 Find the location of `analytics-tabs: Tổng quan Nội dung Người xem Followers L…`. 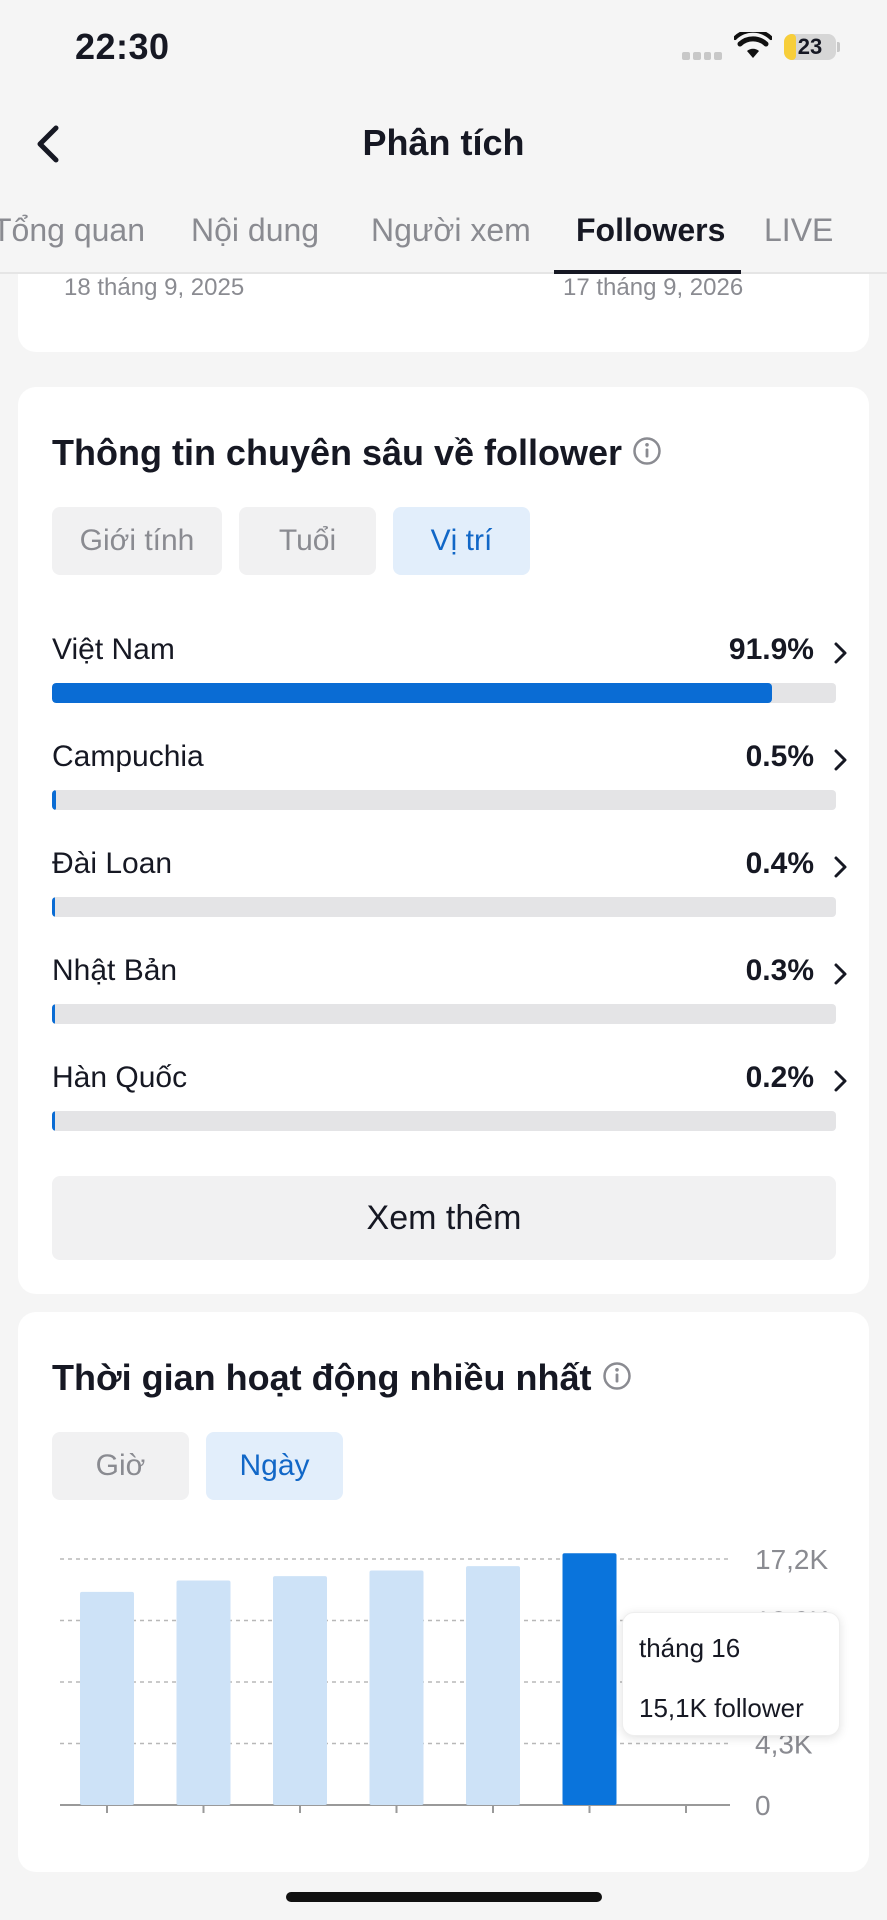

analytics-tabs: Tổng quan Nội dung Người xem Followers L… is located at coordinates (443, 232).